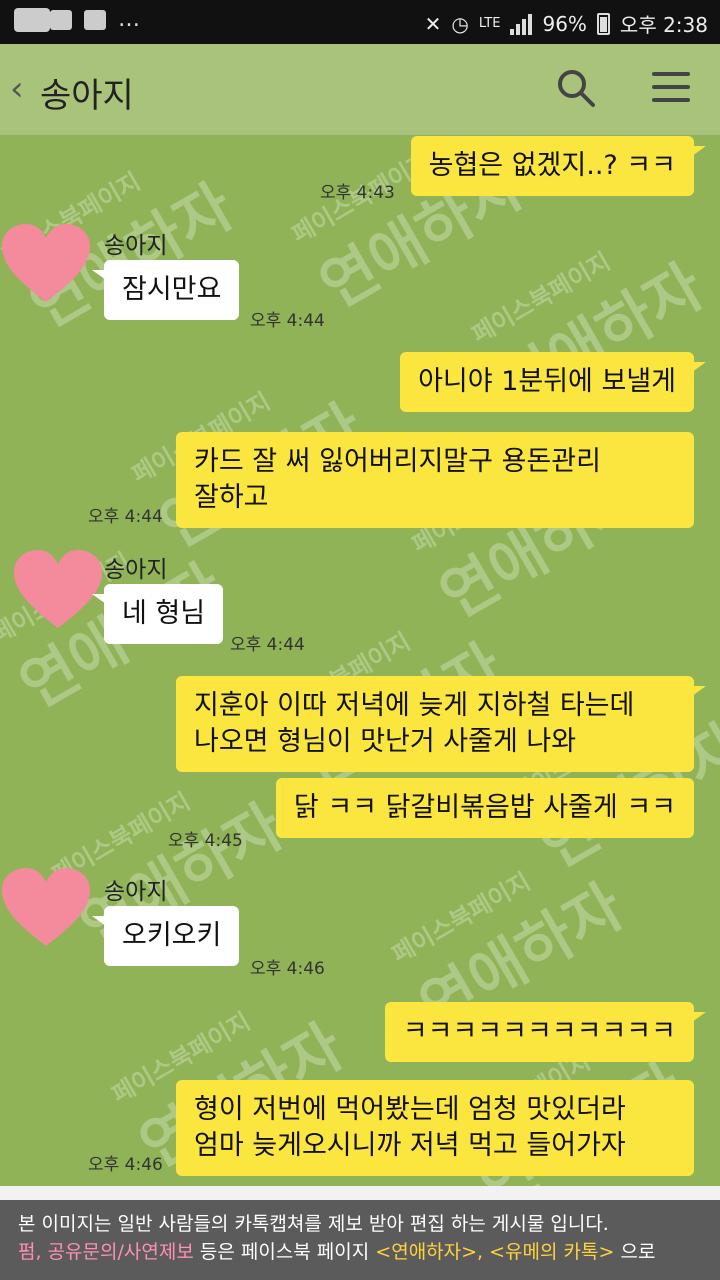 The image size is (720, 1280). Describe the element at coordinates (433, 23) in the screenshot. I see `mute-icon: ✕` at that location.